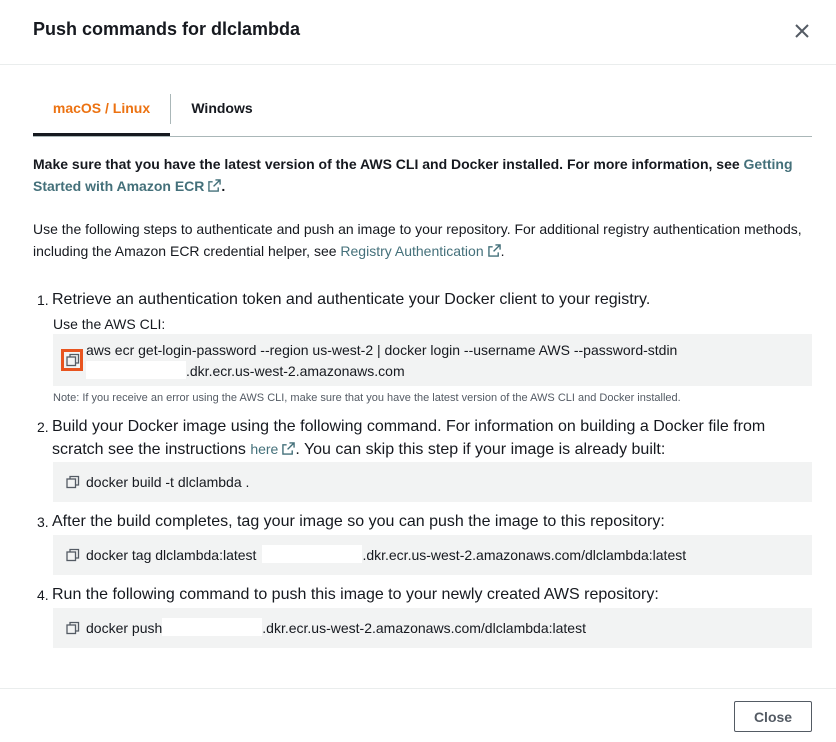 The height and width of the screenshot is (742, 836). I want to click on use-aws-cli-label: Use the AWS CLI:, so click(109, 324).